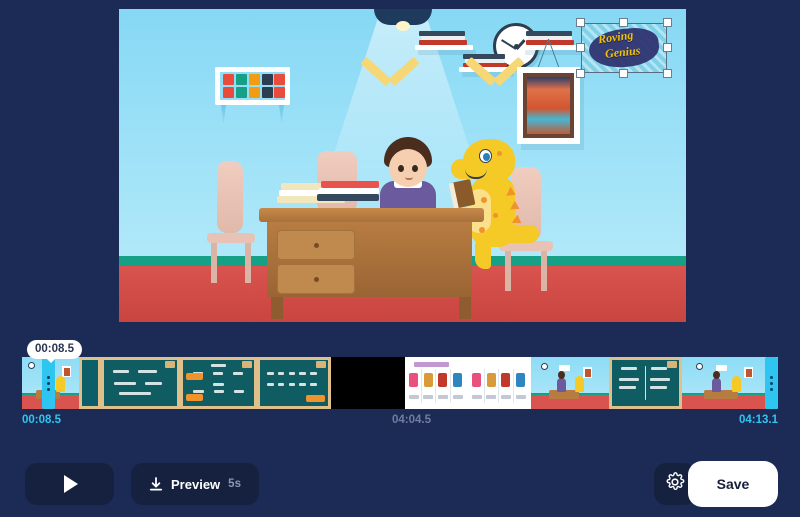 Image resolution: width=800 pixels, height=517 pixels. What do you see at coordinates (771, 383) in the screenshot?
I see `timeline-trim-handle-right` at bounding box center [771, 383].